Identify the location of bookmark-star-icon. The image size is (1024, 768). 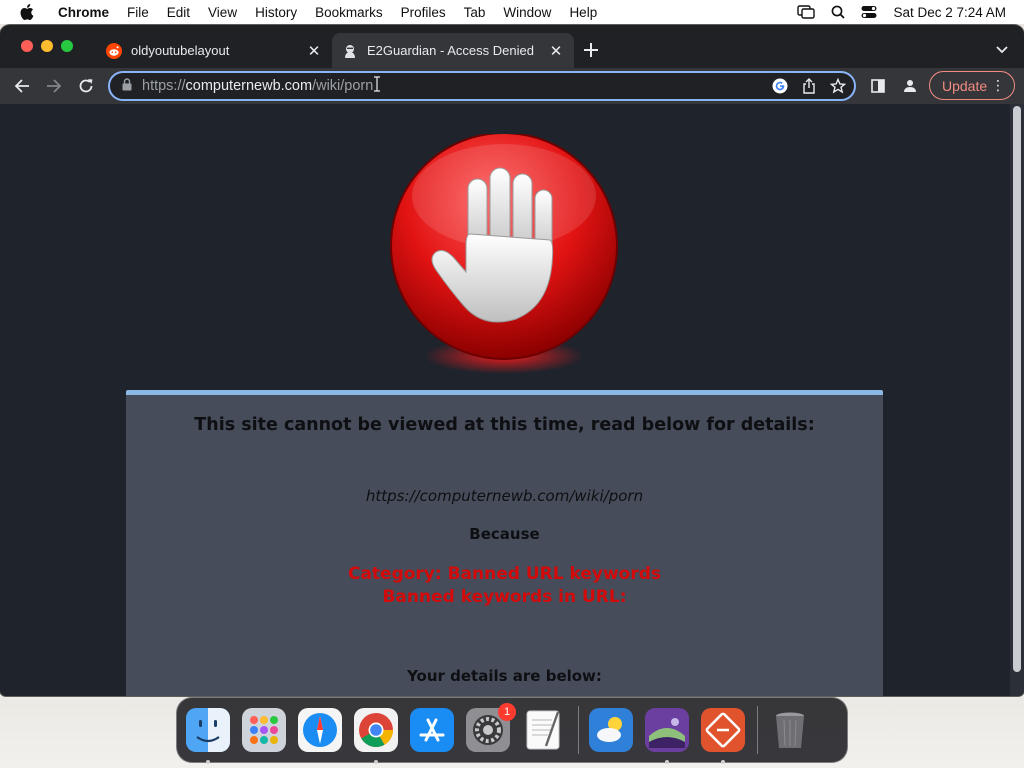
(838, 87).